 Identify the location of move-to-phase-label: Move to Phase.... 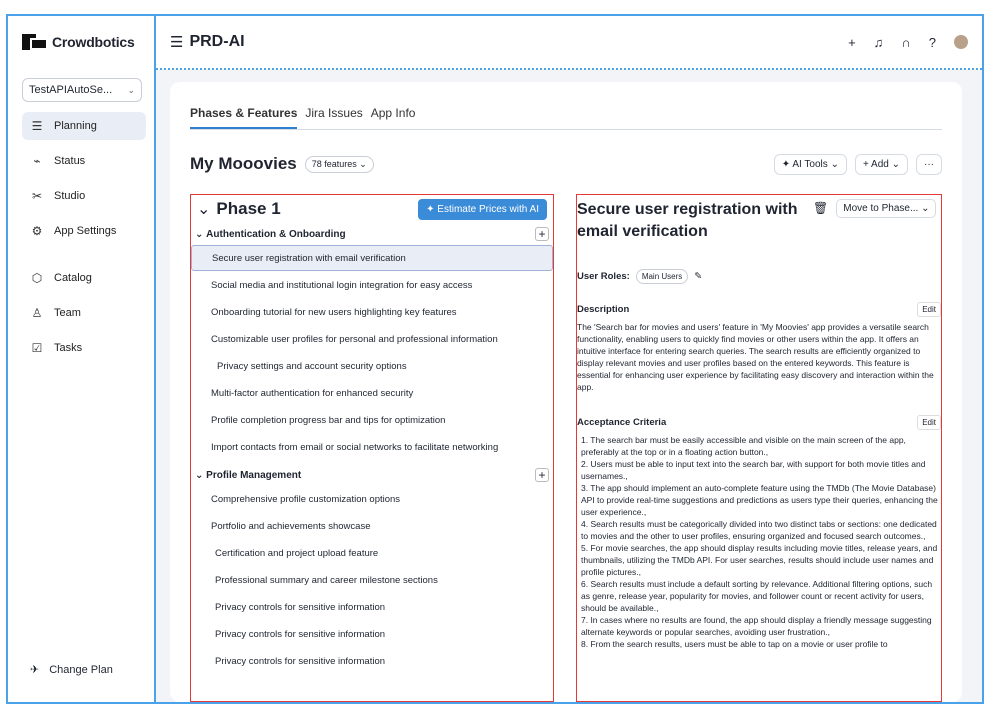
(881, 208).